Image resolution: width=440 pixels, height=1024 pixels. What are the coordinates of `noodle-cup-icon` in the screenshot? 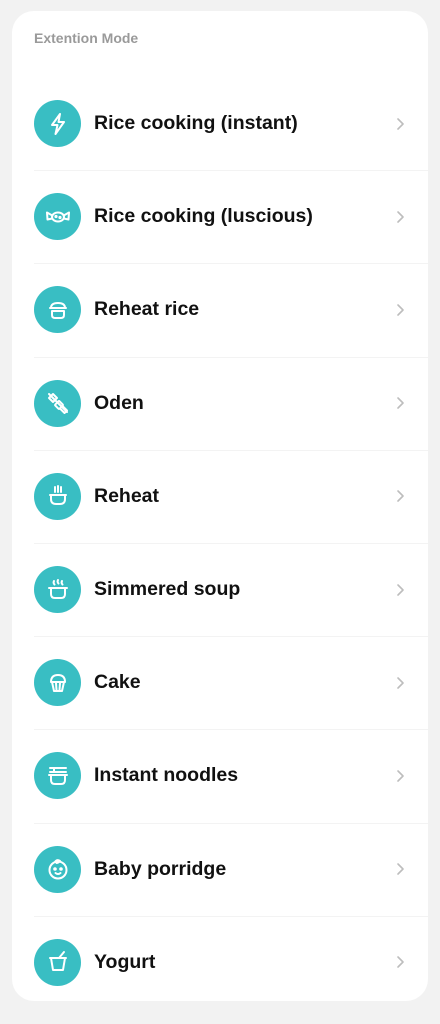 It's located at (57, 776).